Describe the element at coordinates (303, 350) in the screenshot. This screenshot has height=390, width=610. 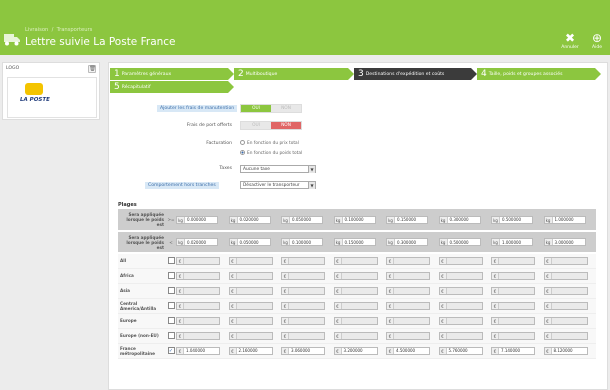
I see `zone-price-input: €3.060000` at that location.